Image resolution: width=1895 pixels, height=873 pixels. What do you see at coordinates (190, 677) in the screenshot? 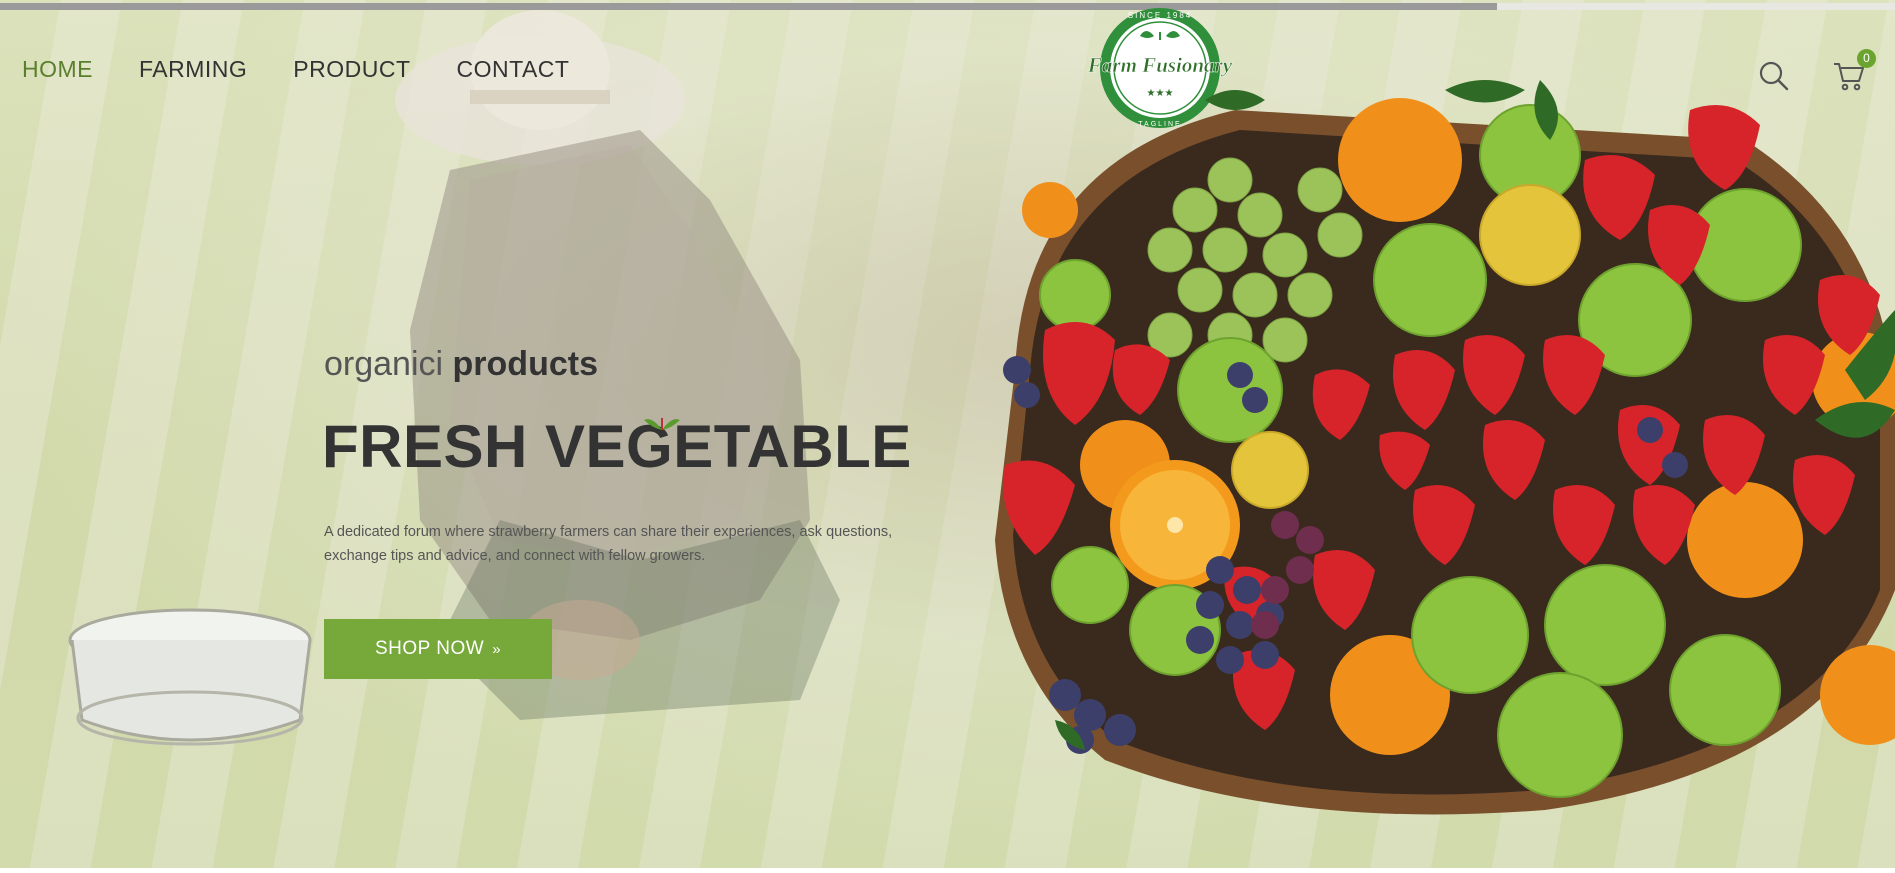
I see `basin-image` at bounding box center [190, 677].